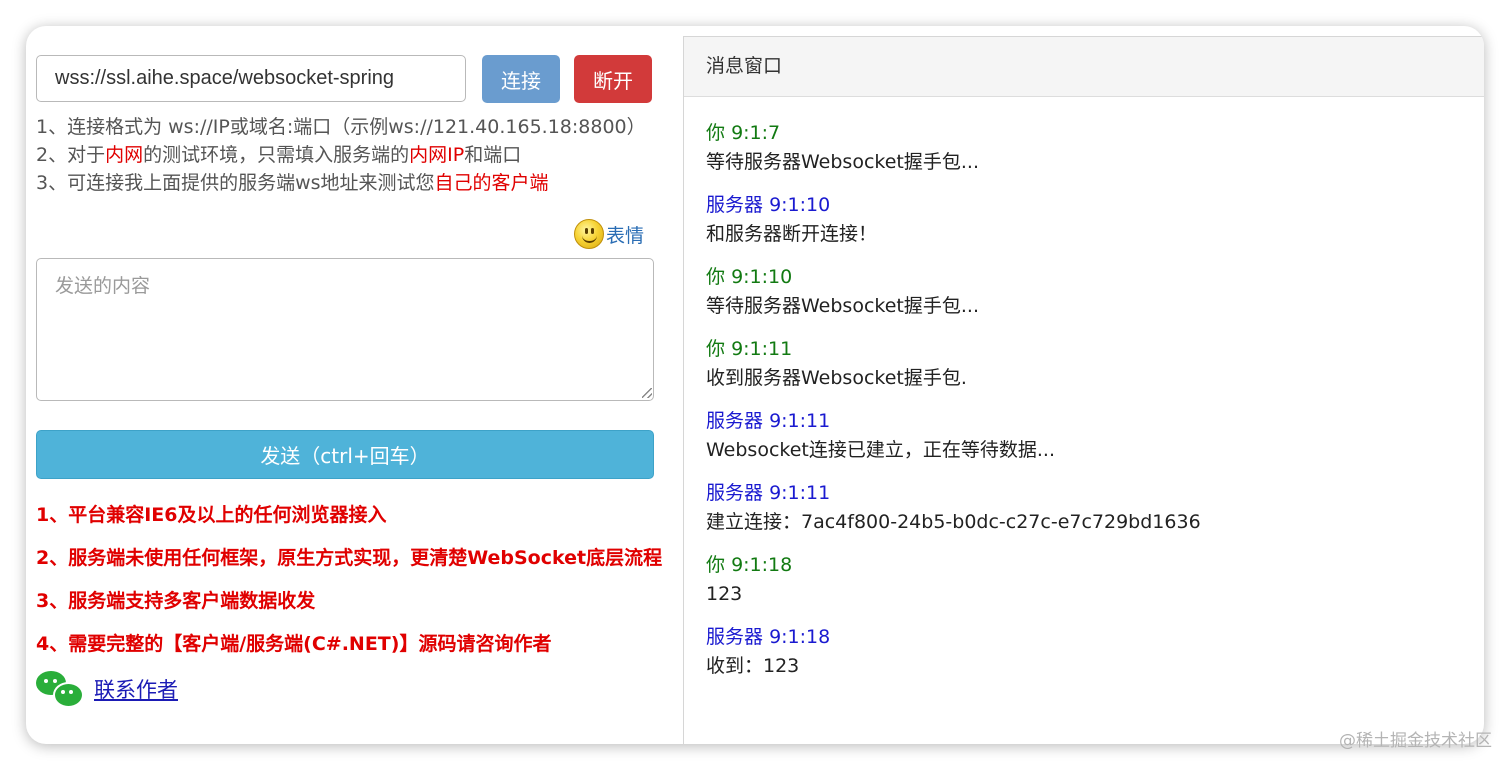  What do you see at coordinates (211, 515) in the screenshot?
I see `feature-note: 1、平台兼容IE6及以上的任何浏览器接入` at bounding box center [211, 515].